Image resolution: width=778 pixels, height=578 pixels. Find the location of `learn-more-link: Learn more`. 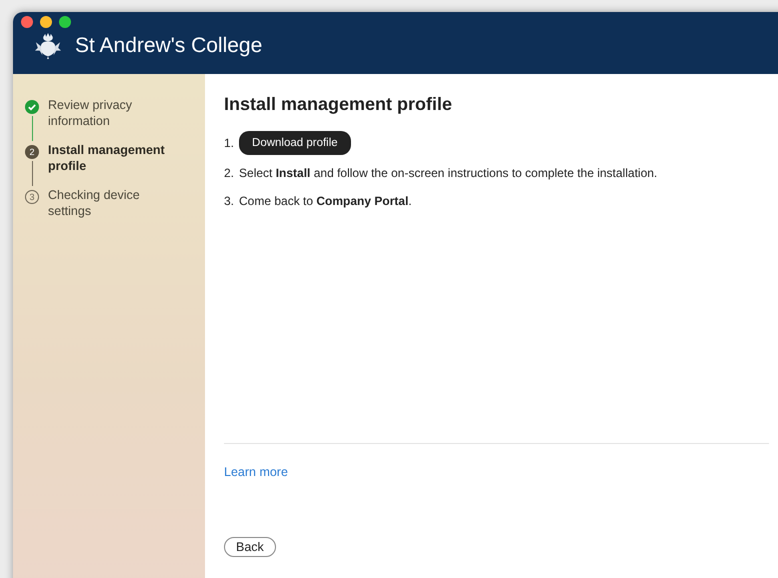

learn-more-link: Learn more is located at coordinates (256, 472).